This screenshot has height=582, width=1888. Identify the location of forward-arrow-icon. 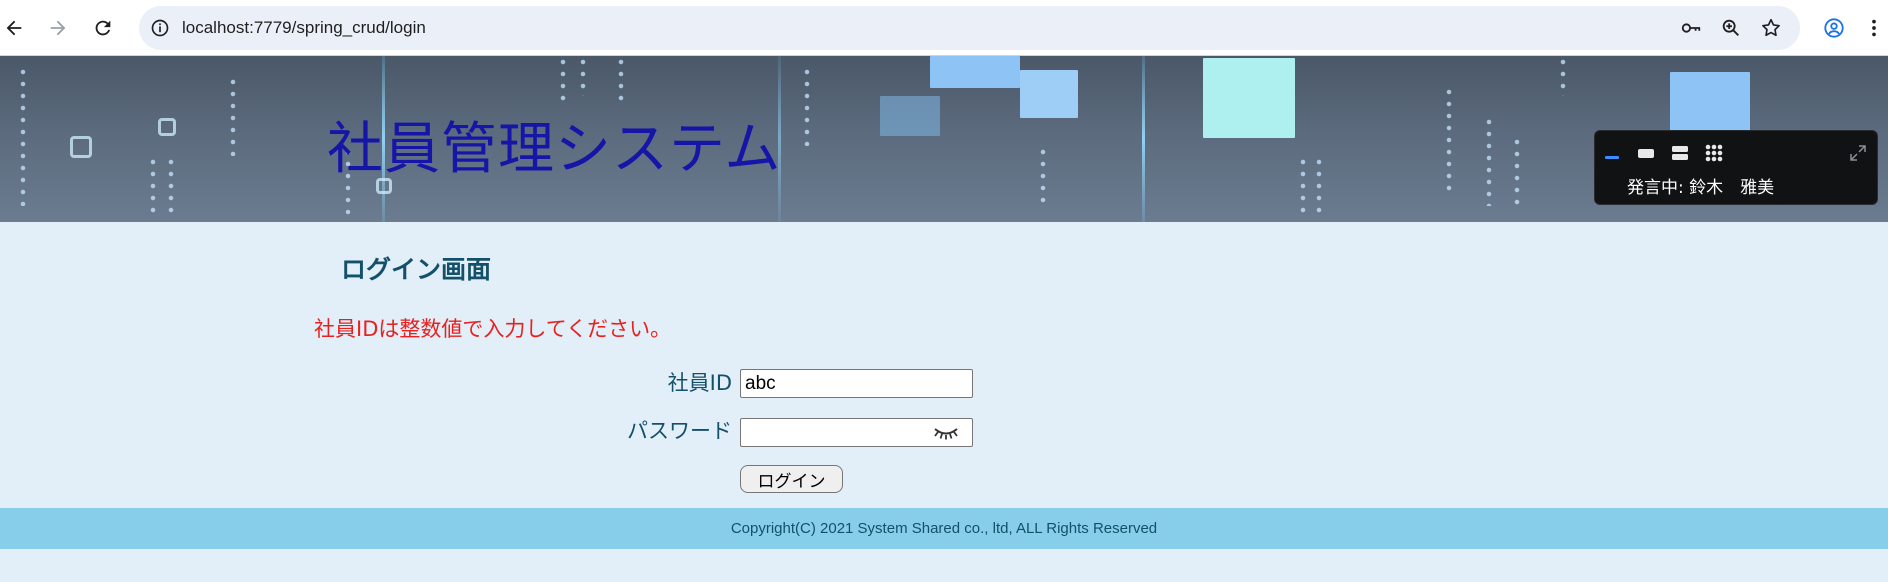
(58, 28).